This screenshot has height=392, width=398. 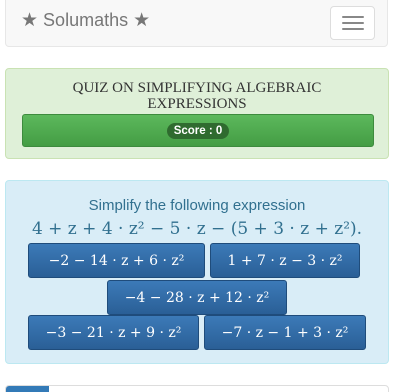 I want to click on score-badge: Score : 0, so click(x=198, y=130).